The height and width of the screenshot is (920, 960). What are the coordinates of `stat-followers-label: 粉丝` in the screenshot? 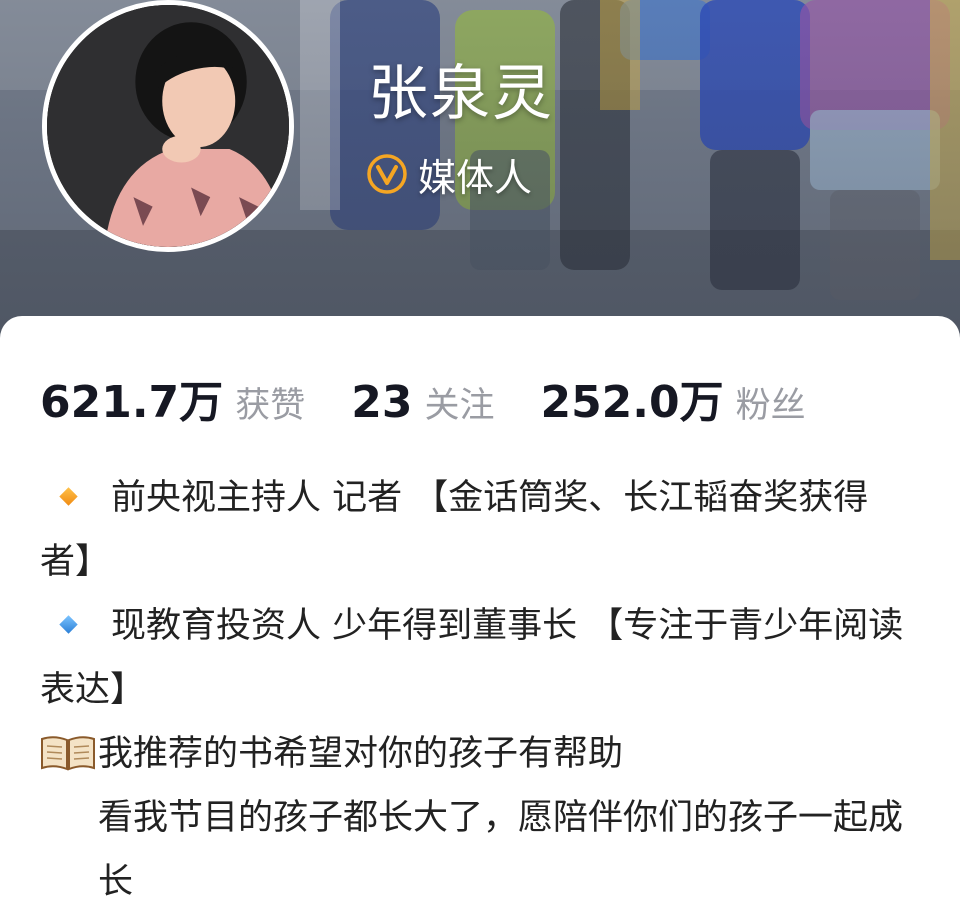 It's located at (770, 406).